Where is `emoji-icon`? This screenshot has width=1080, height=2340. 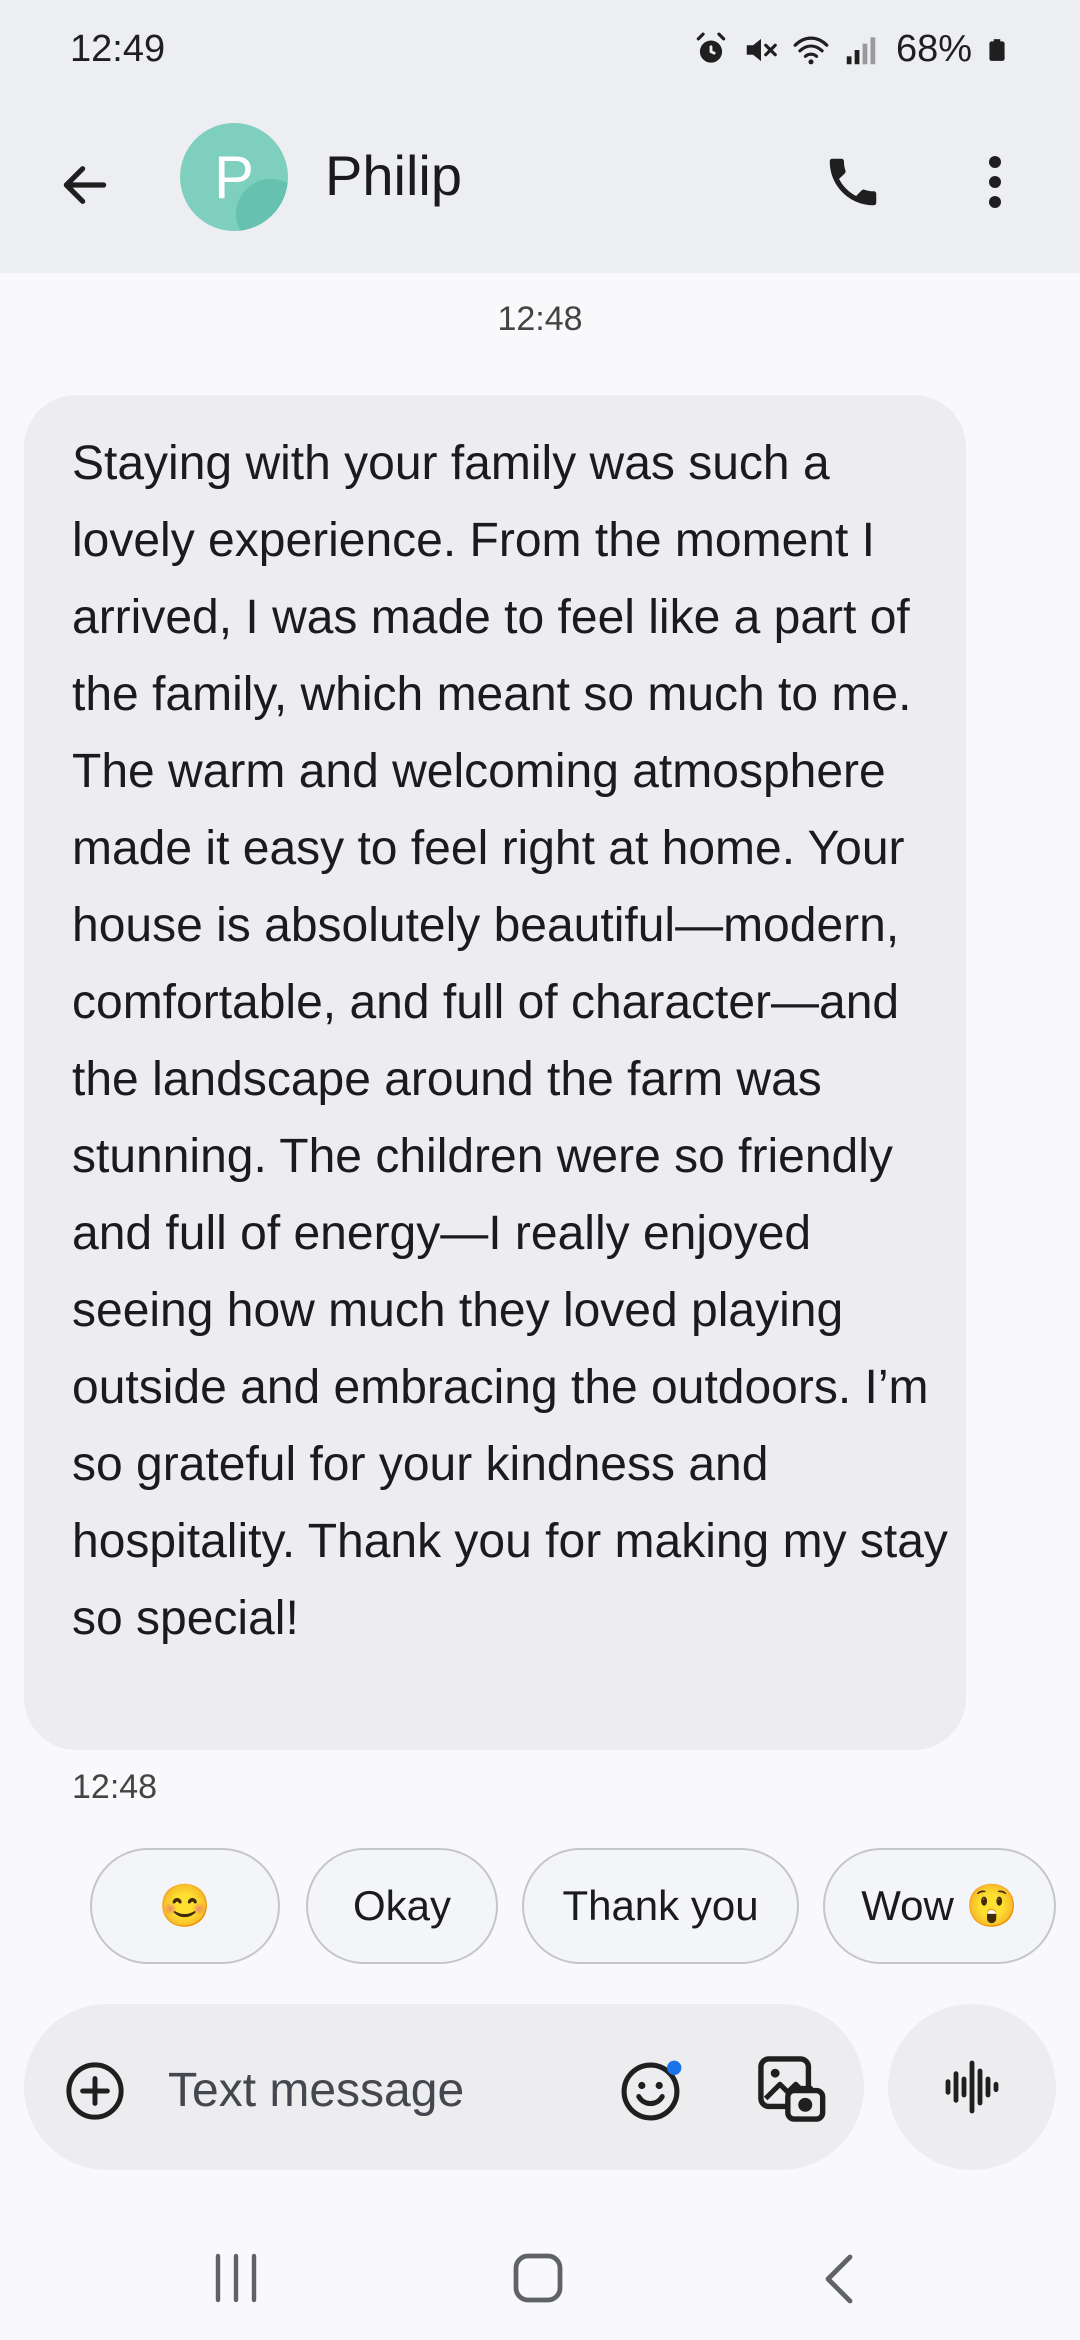 emoji-icon is located at coordinates (651, 2090).